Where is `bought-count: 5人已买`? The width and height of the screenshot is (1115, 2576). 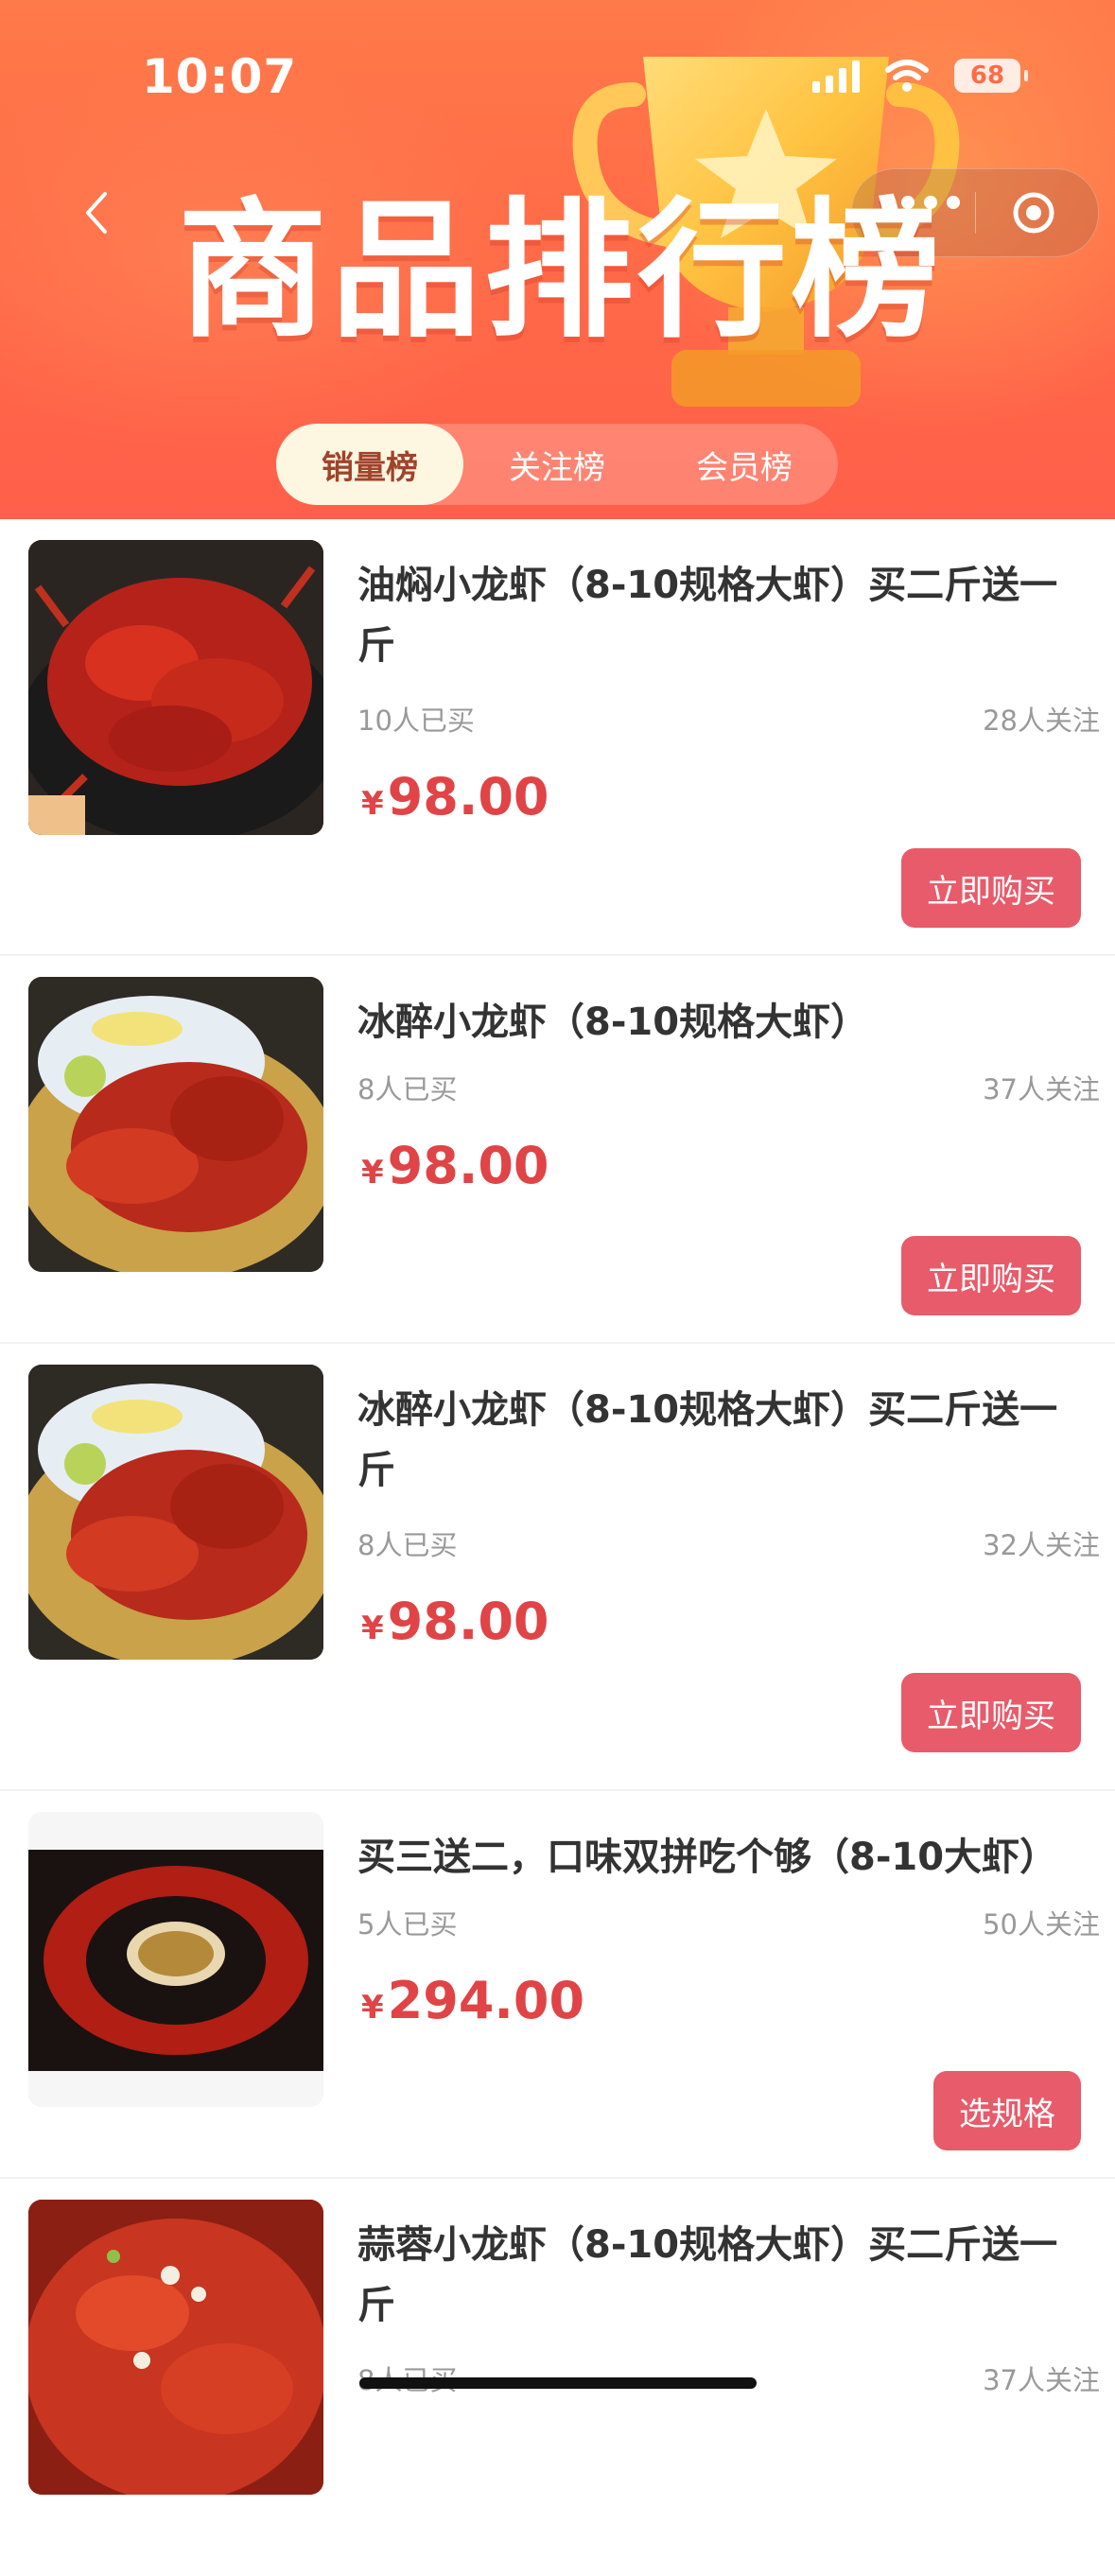
bought-count: 5人已买 is located at coordinates (407, 1924).